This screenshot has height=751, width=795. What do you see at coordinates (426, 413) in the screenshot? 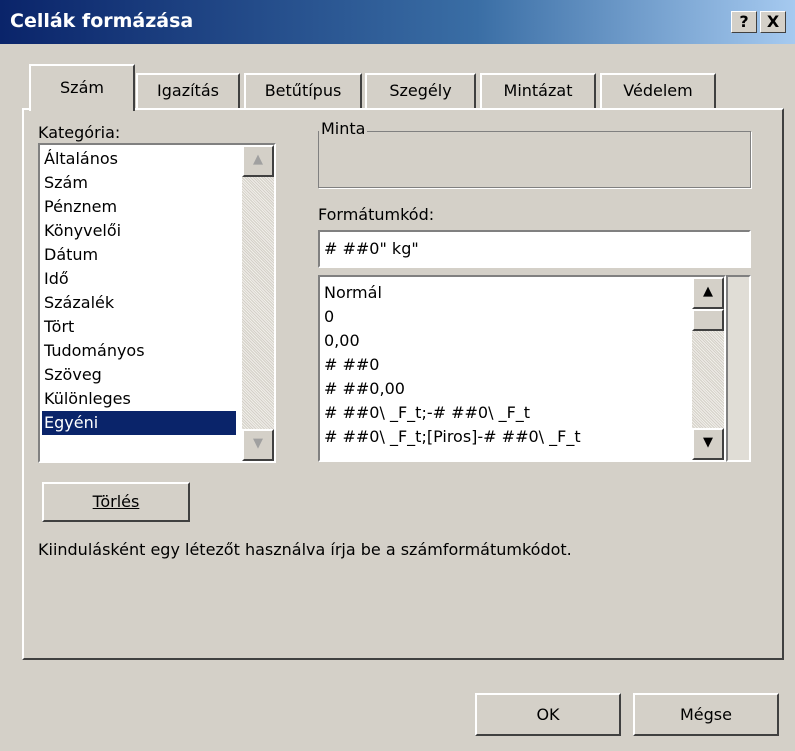
I see `format-code-item: # ##0\ _F_t;-# ##0\ _F_t` at bounding box center [426, 413].